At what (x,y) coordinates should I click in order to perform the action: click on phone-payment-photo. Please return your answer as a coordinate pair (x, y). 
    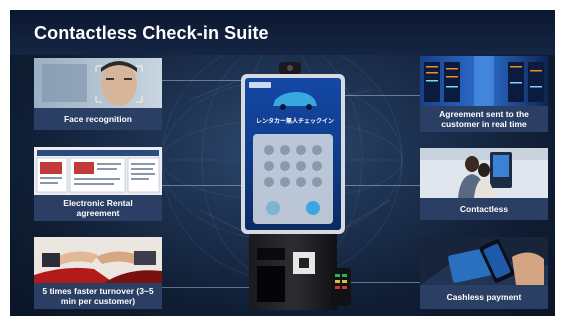
    Looking at the image, I should click on (484, 261).